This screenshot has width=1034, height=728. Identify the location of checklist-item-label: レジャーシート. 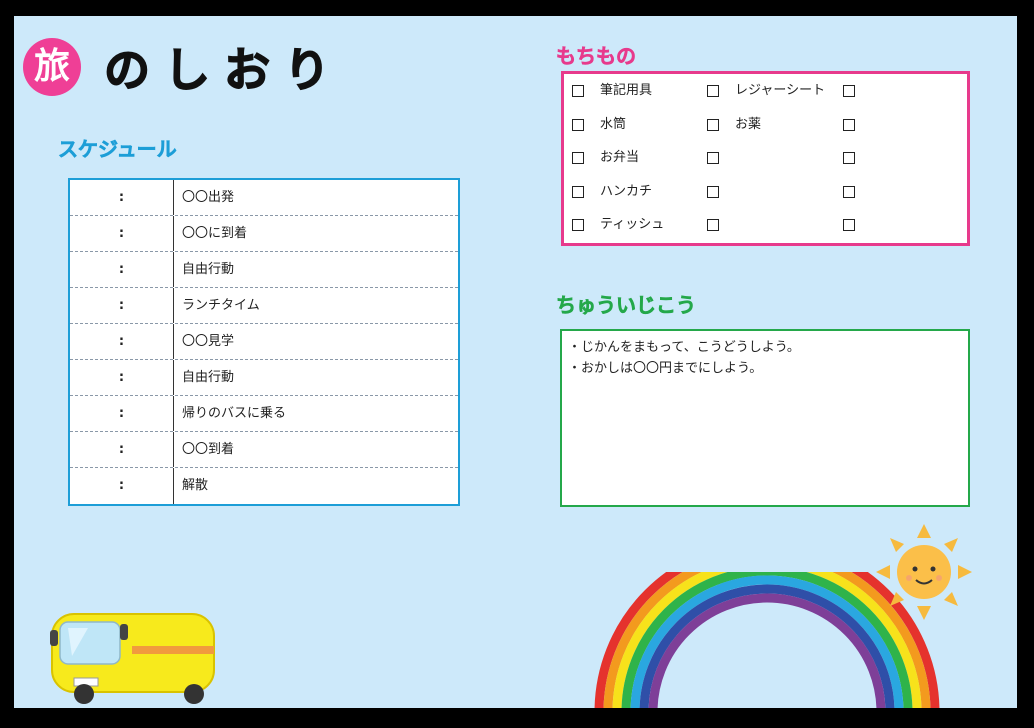
(780, 90).